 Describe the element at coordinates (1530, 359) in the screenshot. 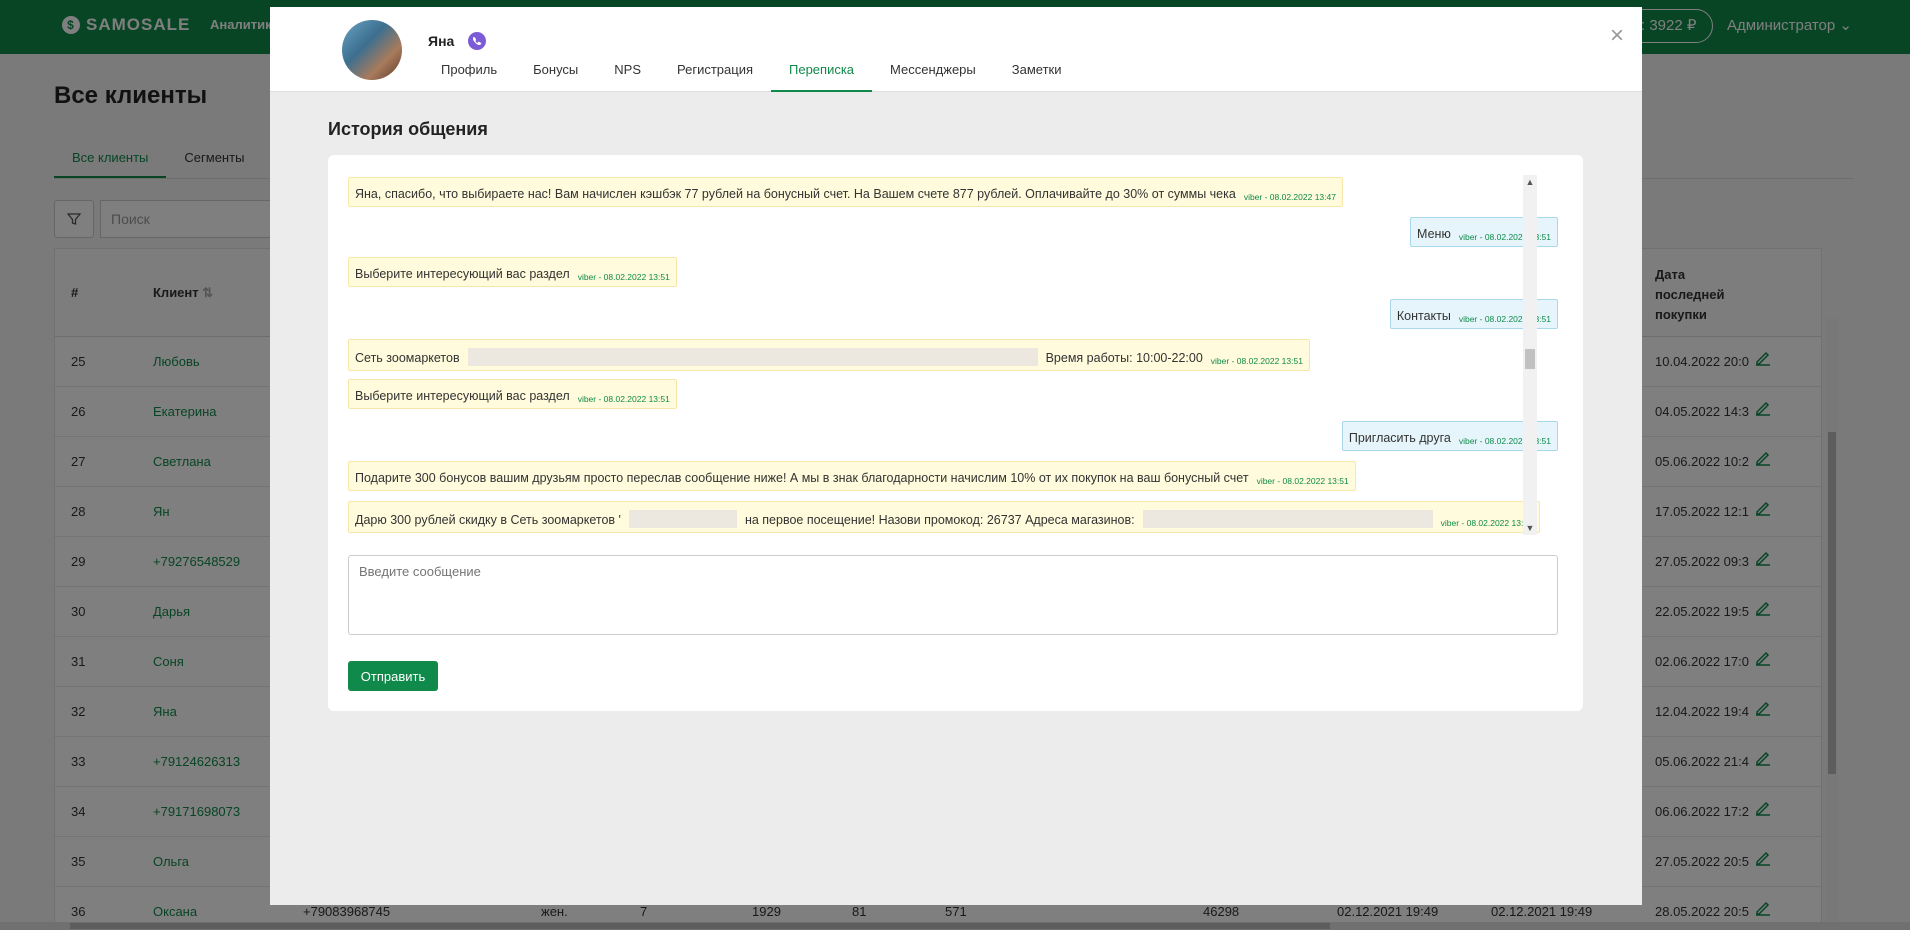

I see `scrollbar-thumb` at that location.